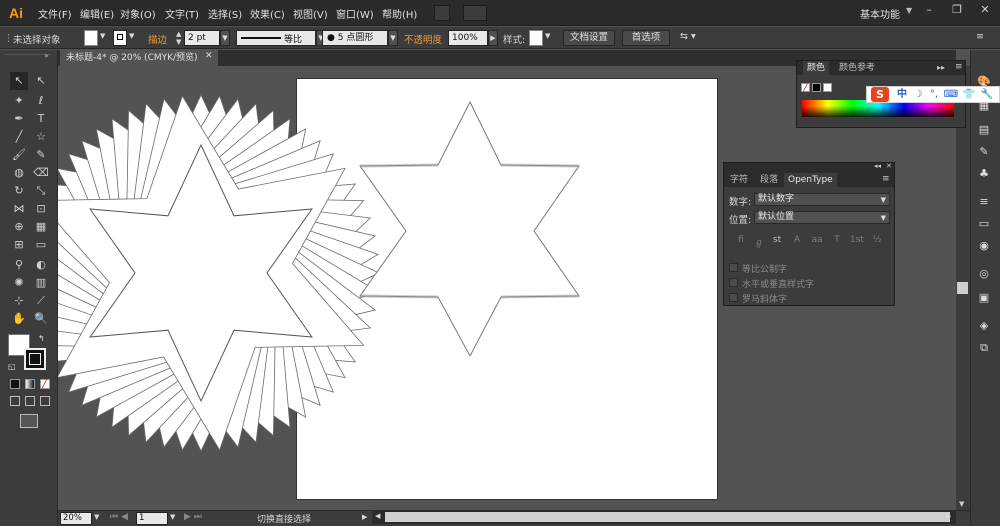  I want to click on menu-edit: 编辑(E), so click(97, 13).